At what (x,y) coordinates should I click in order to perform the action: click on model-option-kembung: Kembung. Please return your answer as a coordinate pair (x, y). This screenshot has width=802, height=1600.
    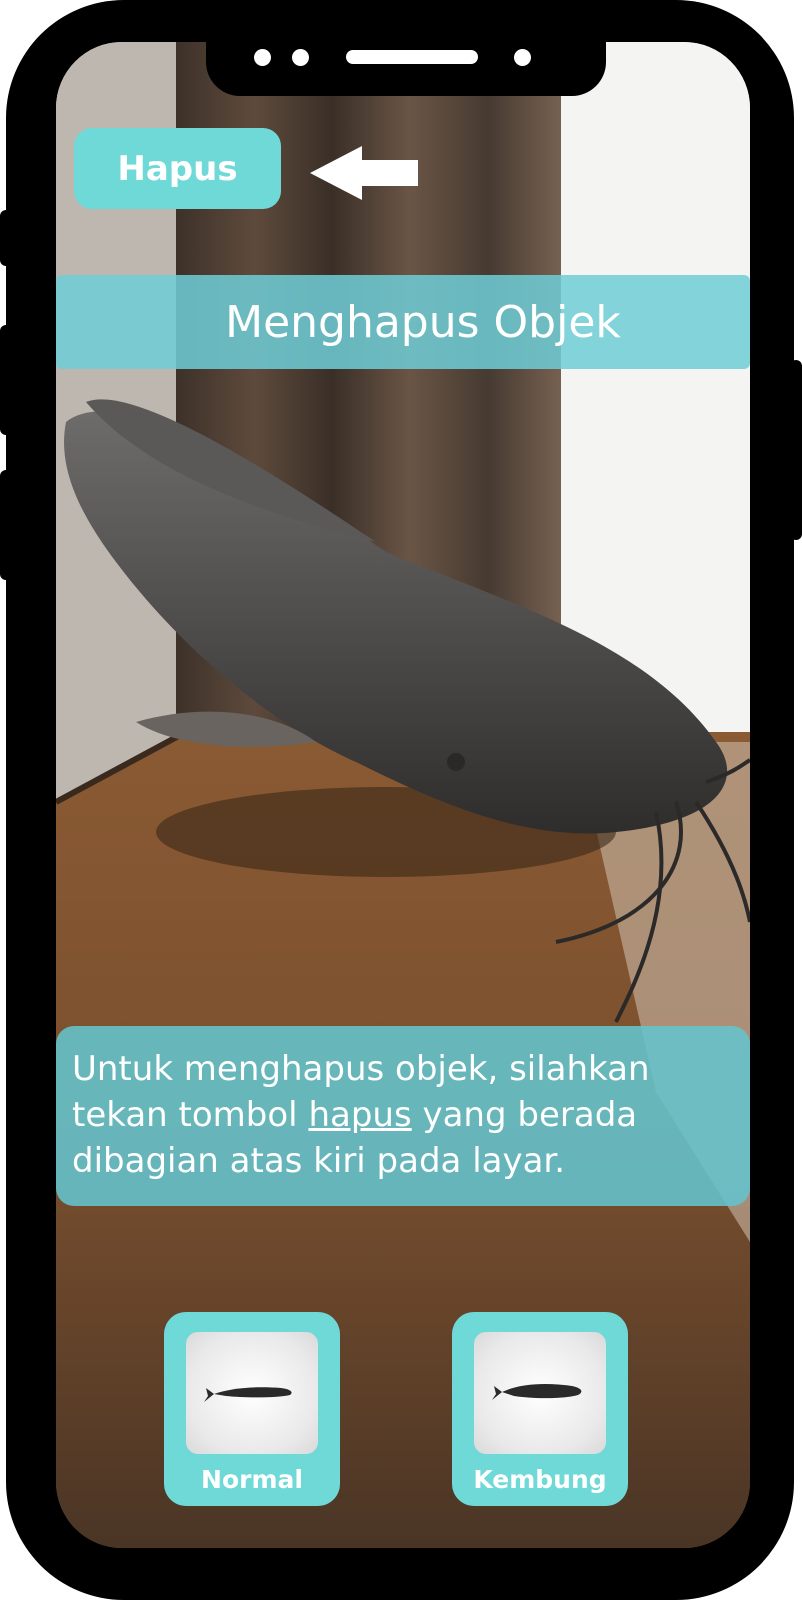
    Looking at the image, I should click on (540, 1409).